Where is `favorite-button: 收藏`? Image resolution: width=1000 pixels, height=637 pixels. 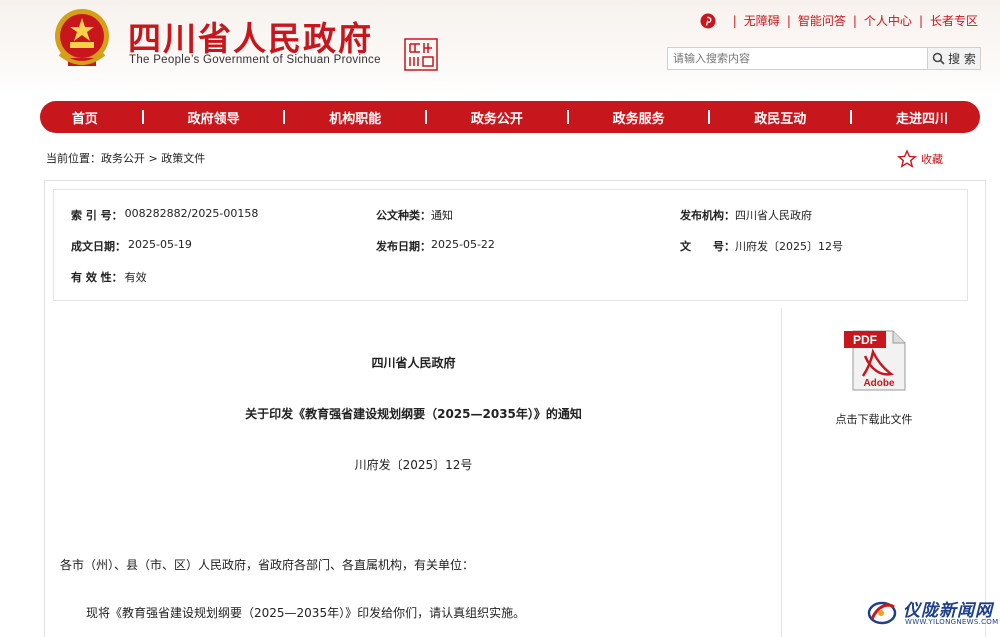 favorite-button: 收藏 is located at coordinates (920, 159).